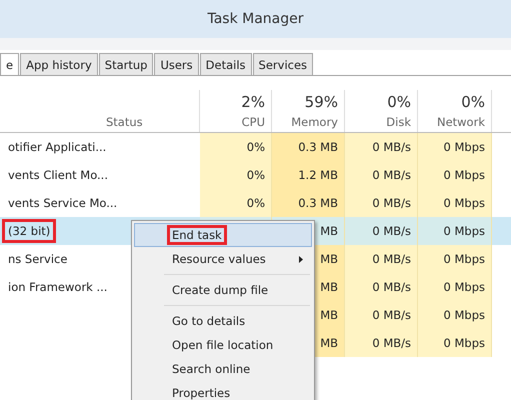 The image size is (511, 400). Describe the element at coordinates (29, 231) in the screenshot. I see `process-name: (32 bit)` at that location.